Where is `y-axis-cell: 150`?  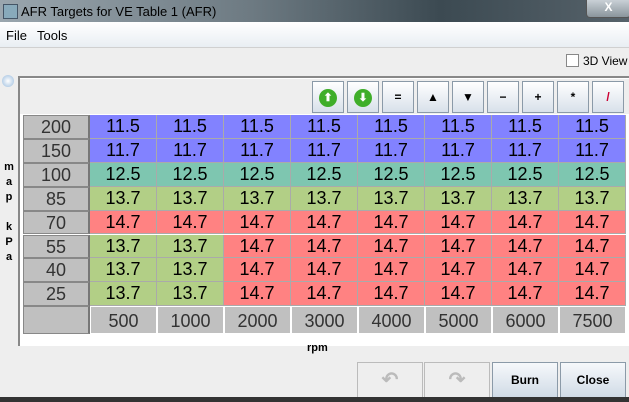 y-axis-cell: 150 is located at coordinates (56, 150).